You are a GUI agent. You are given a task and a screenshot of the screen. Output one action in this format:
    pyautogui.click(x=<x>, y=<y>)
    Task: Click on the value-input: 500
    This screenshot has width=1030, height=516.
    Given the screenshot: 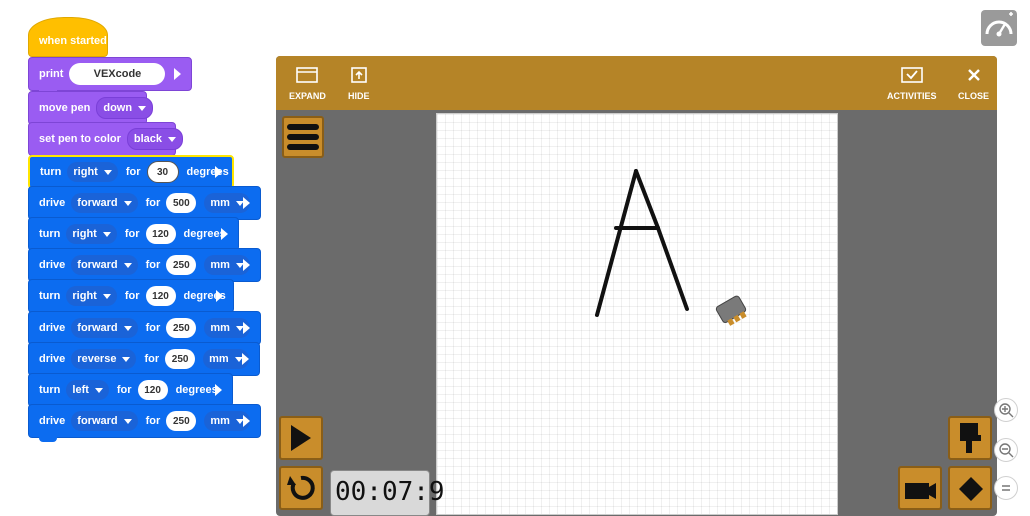 What is the action you would take?
    pyautogui.click(x=181, y=203)
    